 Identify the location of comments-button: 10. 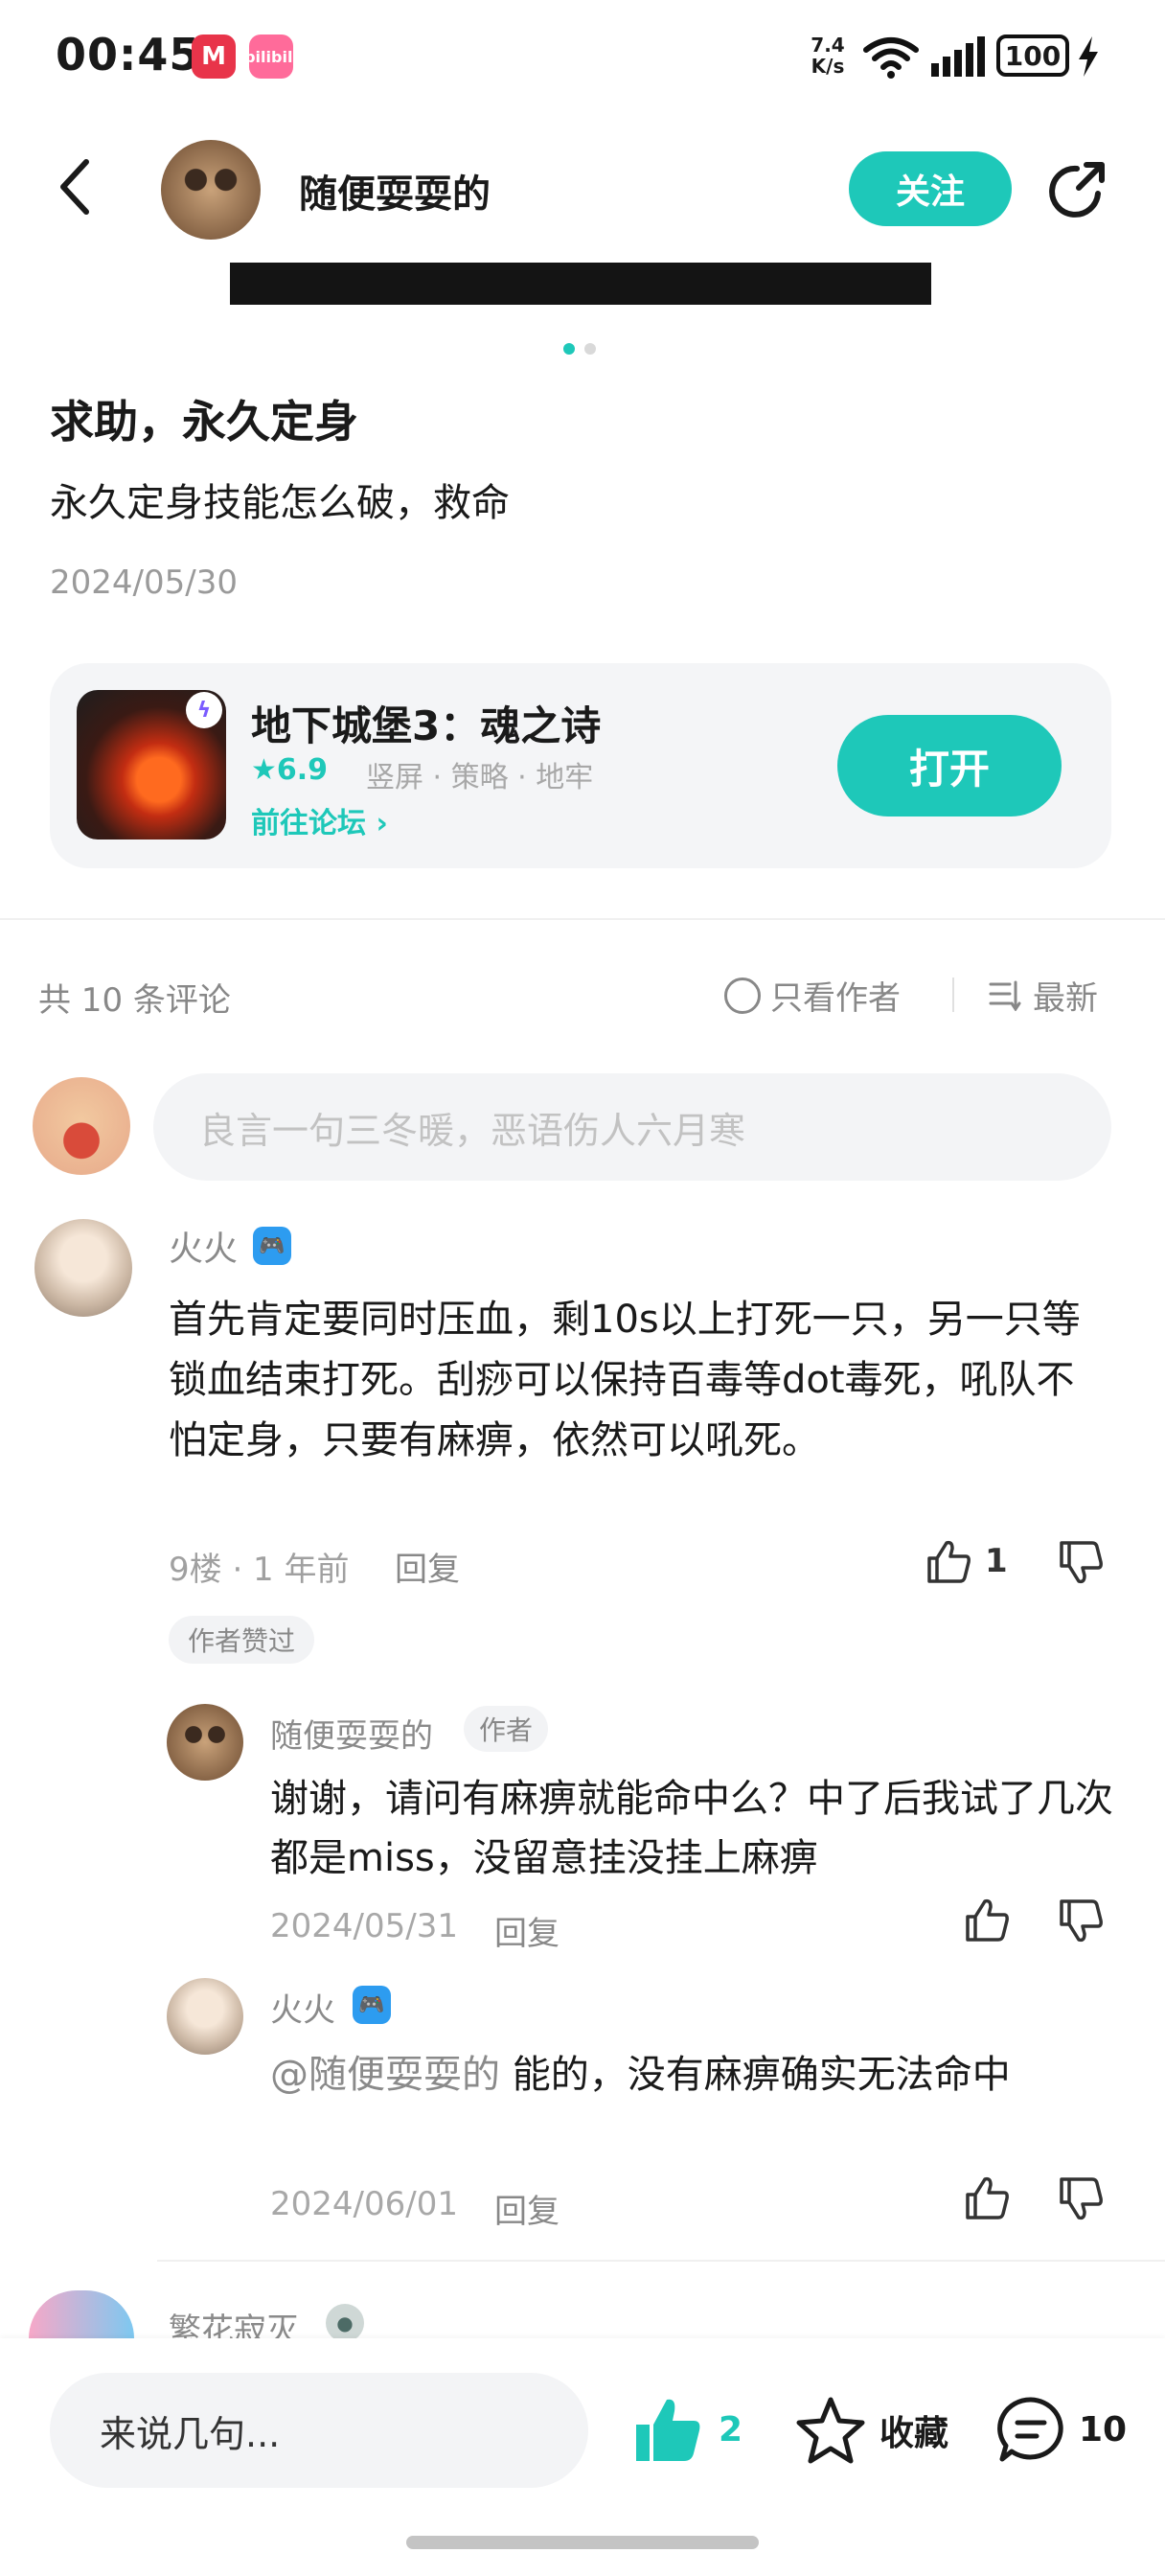
(1061, 2429).